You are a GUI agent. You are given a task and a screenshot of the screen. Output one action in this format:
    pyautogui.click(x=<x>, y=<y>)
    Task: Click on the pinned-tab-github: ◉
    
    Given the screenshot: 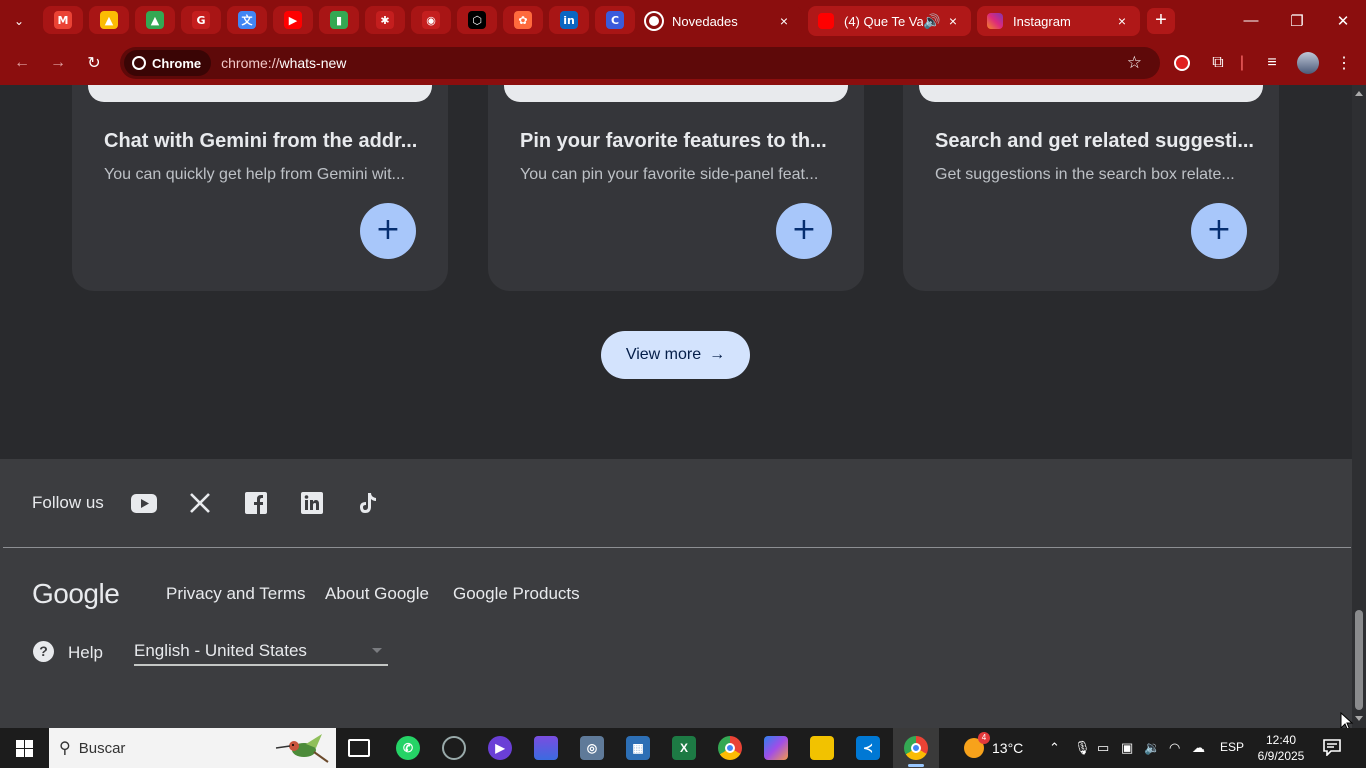 What is the action you would take?
    pyautogui.click(x=431, y=20)
    